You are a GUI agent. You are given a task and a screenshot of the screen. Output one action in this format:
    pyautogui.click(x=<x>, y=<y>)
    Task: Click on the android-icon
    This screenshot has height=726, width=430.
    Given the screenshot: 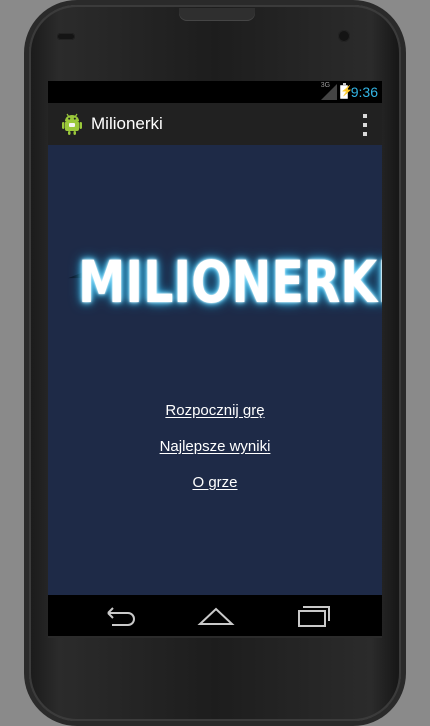 What is the action you would take?
    pyautogui.click(x=72, y=124)
    